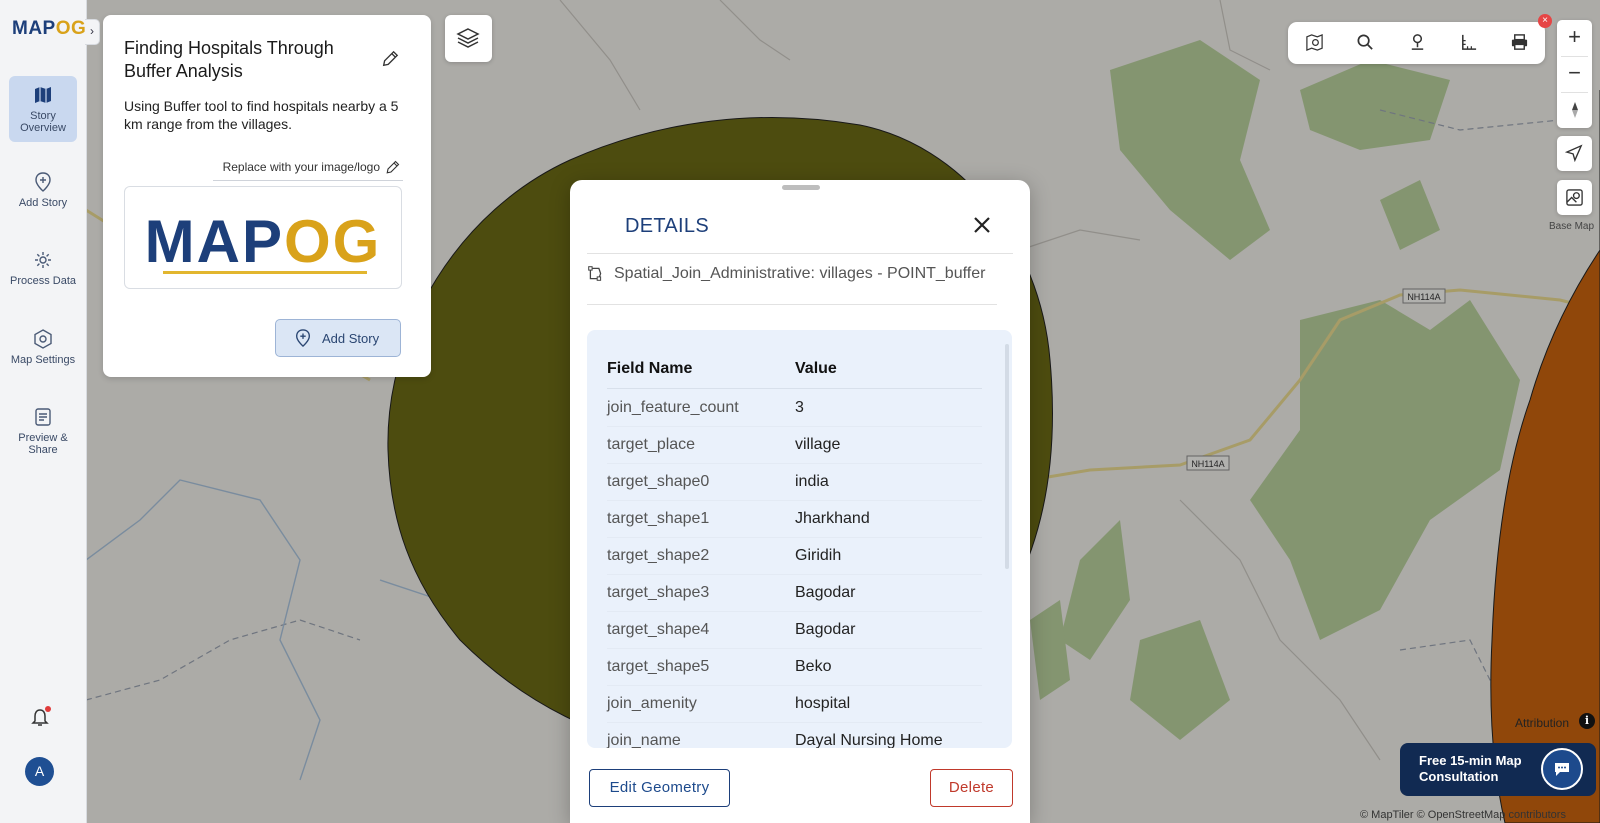 This screenshot has height=823, width=1600. What do you see at coordinates (92, 32) in the screenshot?
I see `sidebar-collapse-toggle: ›` at bounding box center [92, 32].